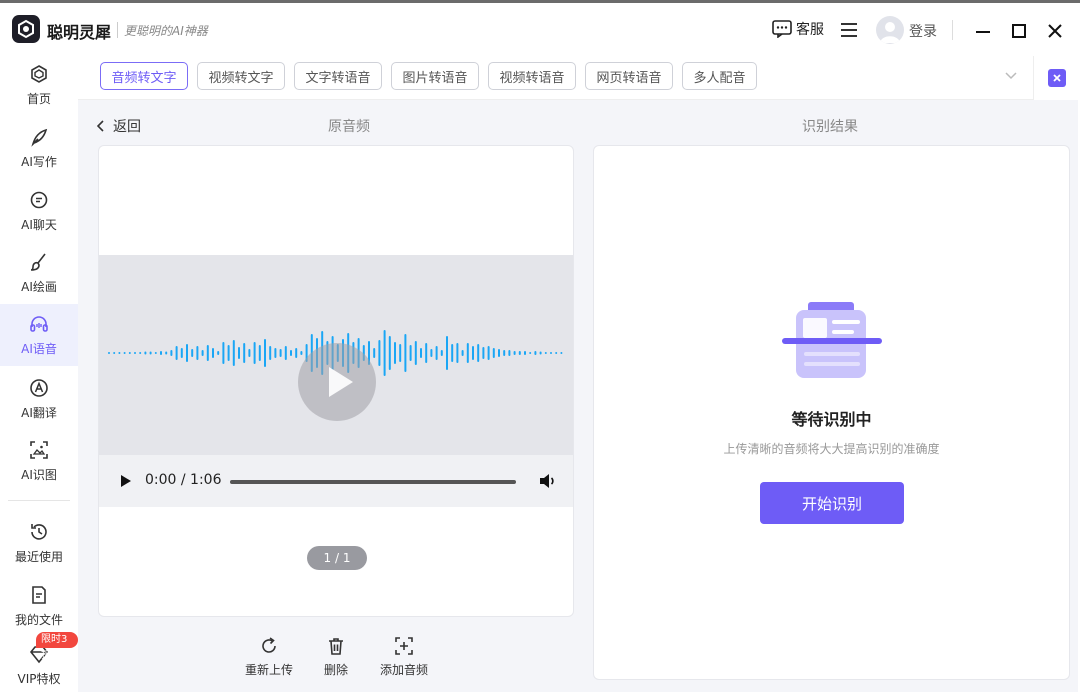  What do you see at coordinates (629, 76) in the screenshot?
I see `tab-webpage-to-speech: 网页转语音` at bounding box center [629, 76].